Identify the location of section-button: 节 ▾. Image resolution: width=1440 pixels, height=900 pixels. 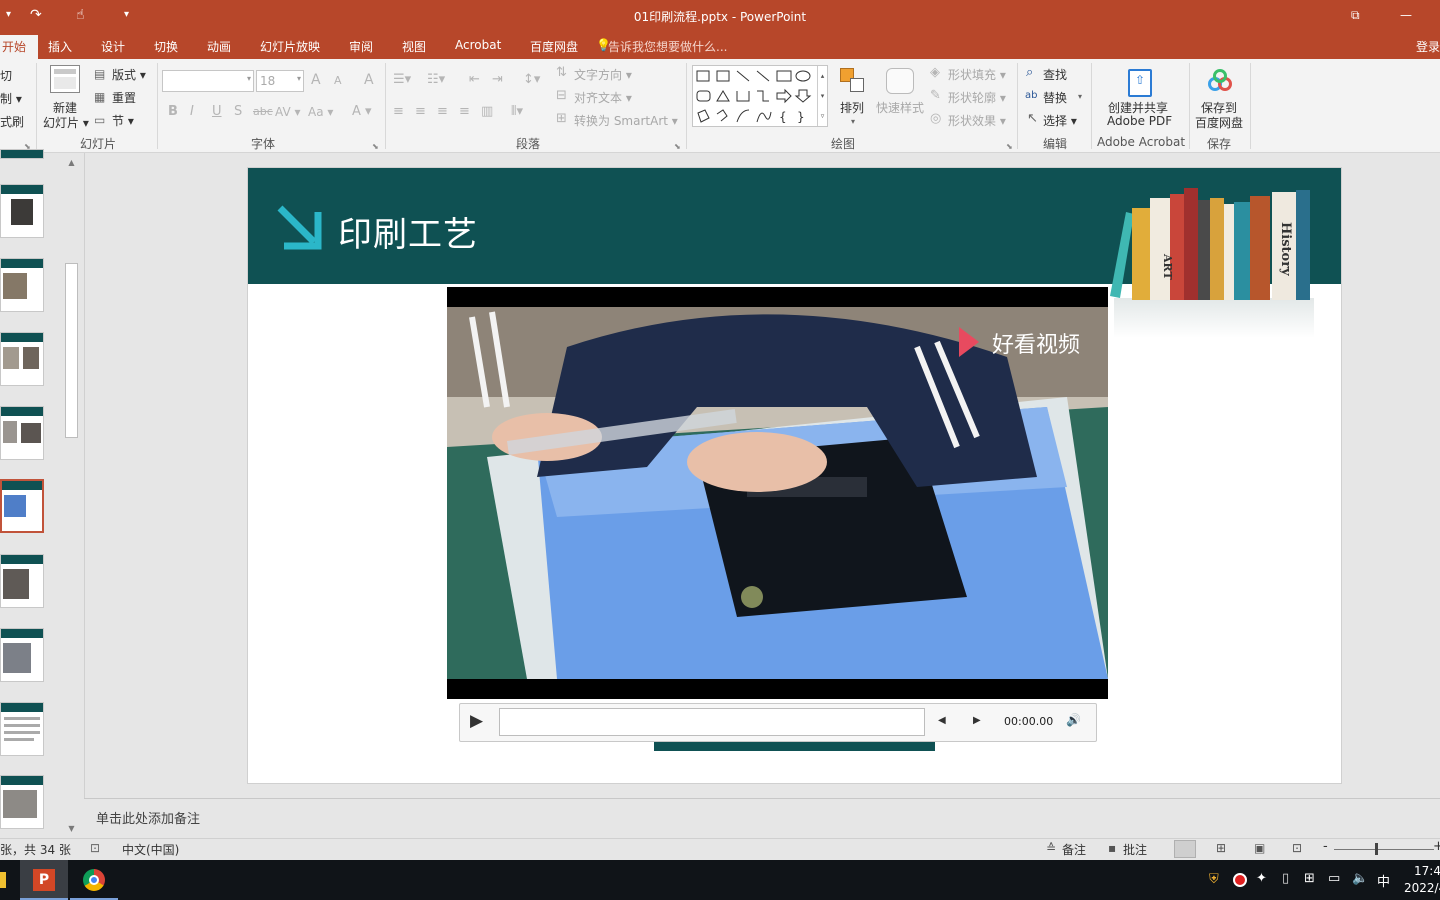
(123, 120).